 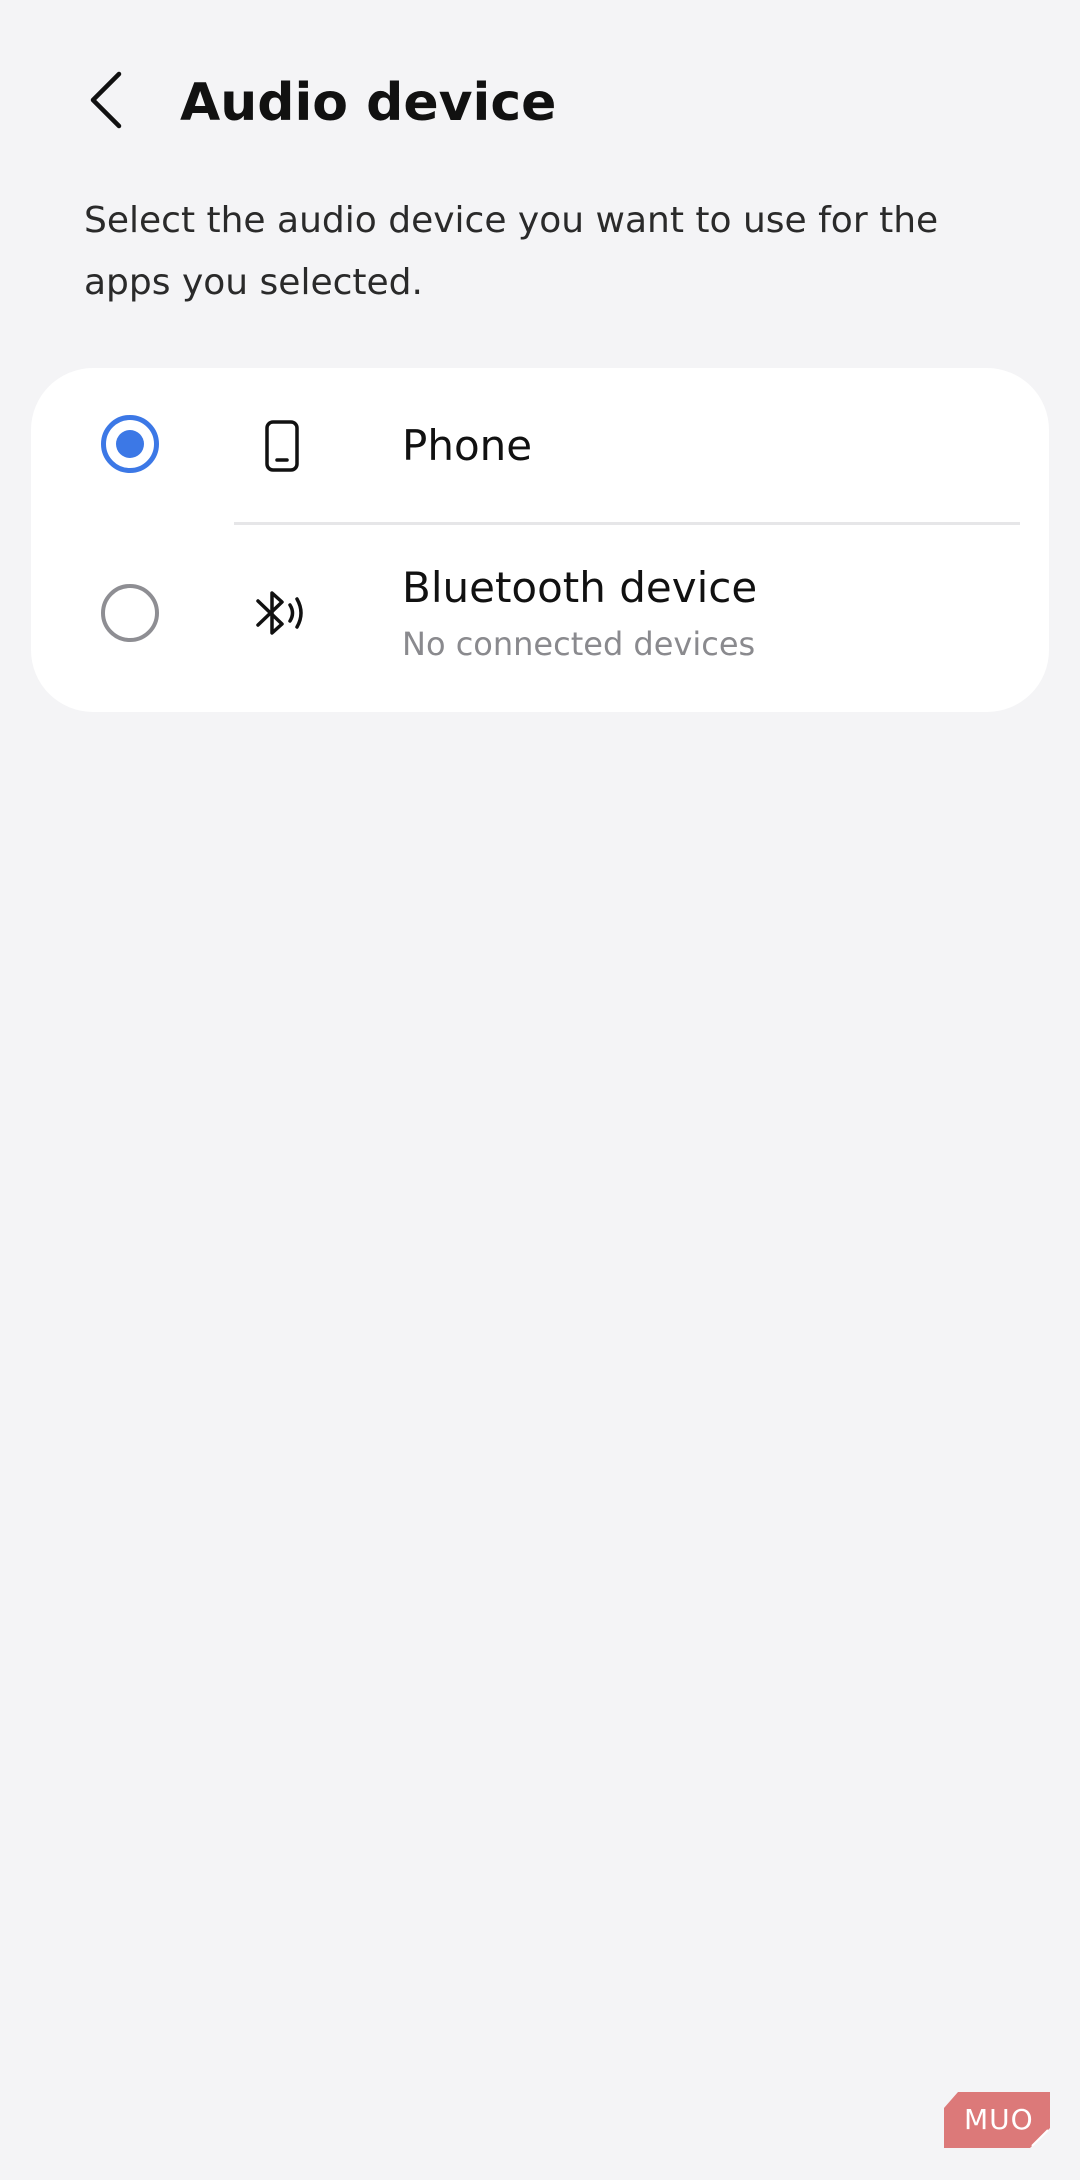 What do you see at coordinates (540, 618) in the screenshot?
I see `option-bluetooth-device: Bluetooth device No connected devices` at bounding box center [540, 618].